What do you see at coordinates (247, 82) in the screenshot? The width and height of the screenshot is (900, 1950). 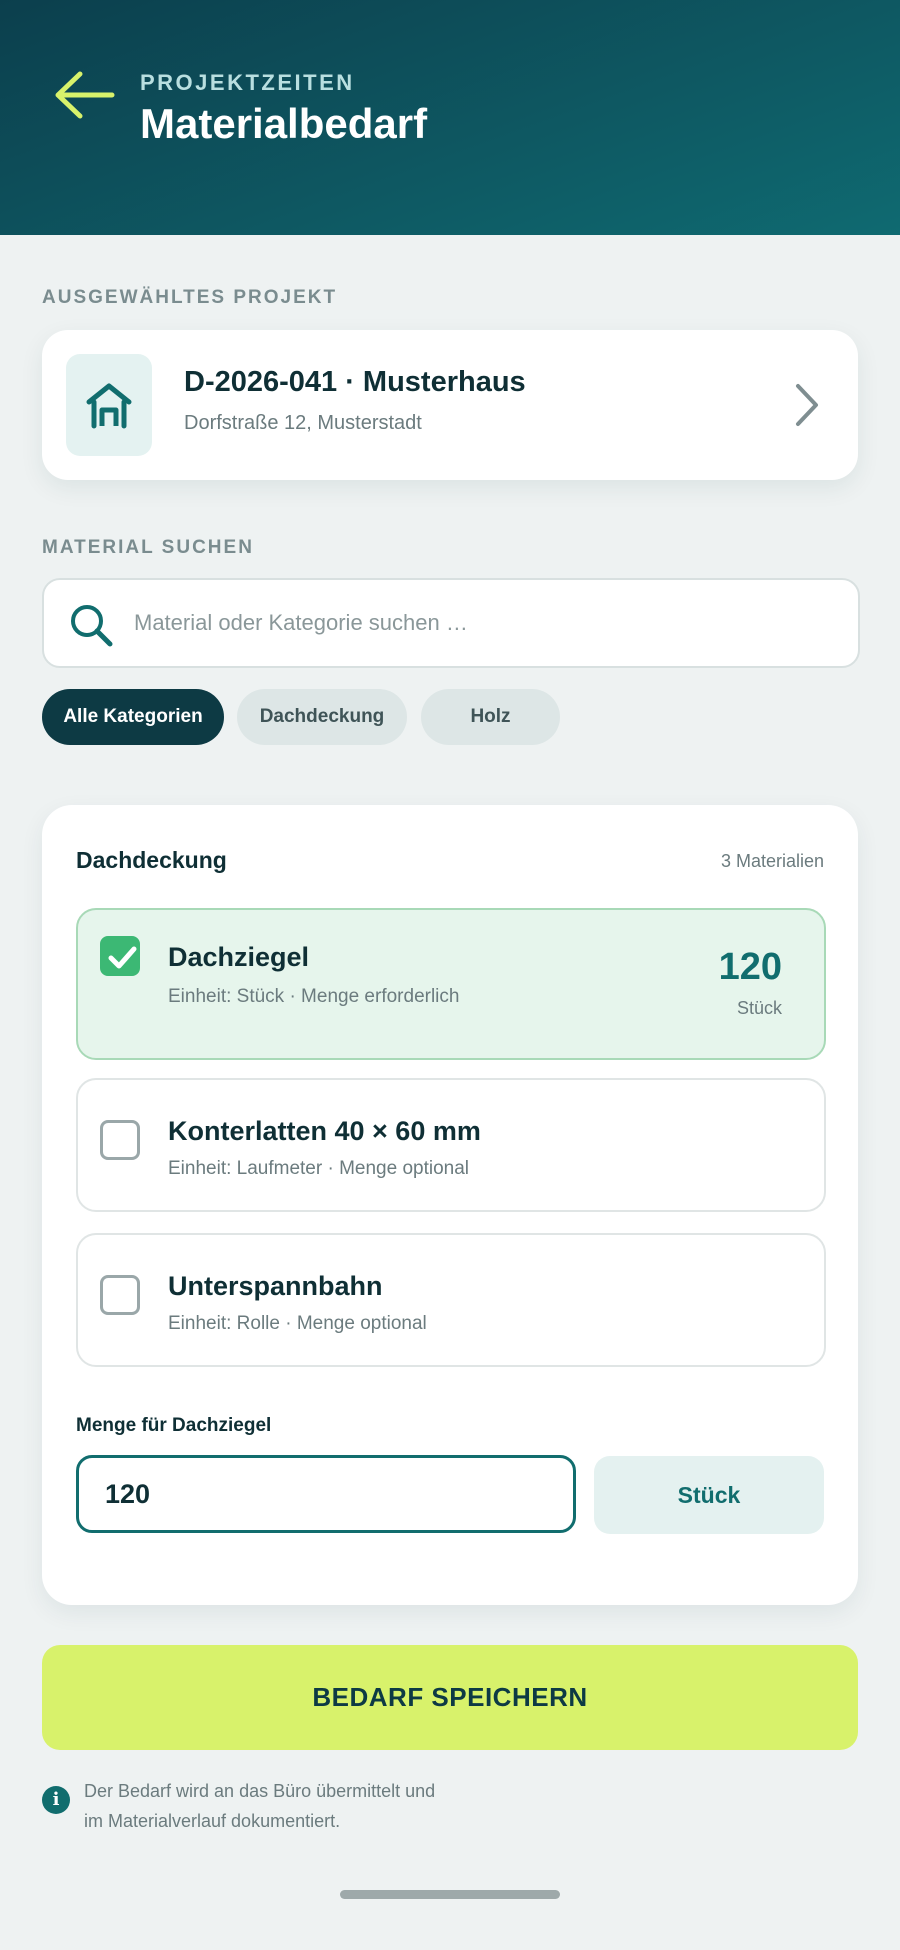 I see `header-eyebrow: PROJEKTZEITEN` at bounding box center [247, 82].